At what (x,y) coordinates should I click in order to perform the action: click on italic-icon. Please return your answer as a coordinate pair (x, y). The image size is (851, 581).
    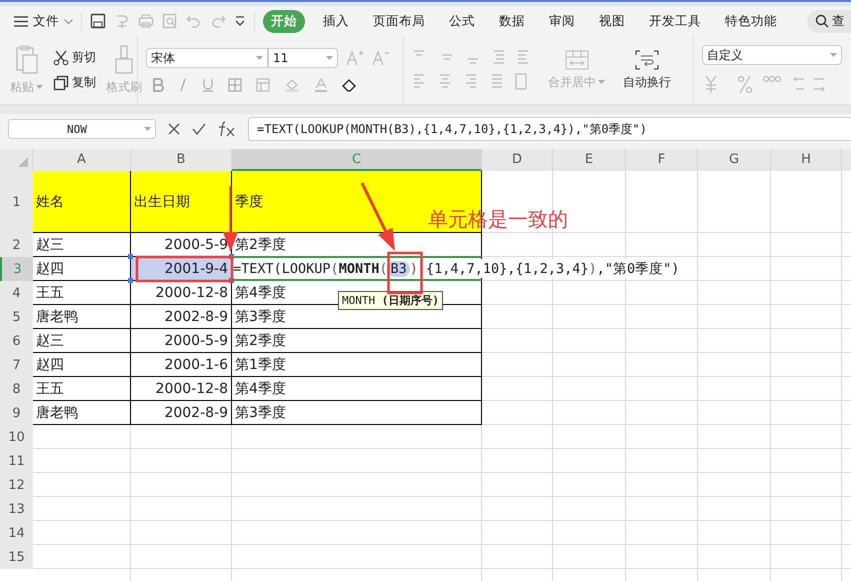
    Looking at the image, I should click on (183, 85).